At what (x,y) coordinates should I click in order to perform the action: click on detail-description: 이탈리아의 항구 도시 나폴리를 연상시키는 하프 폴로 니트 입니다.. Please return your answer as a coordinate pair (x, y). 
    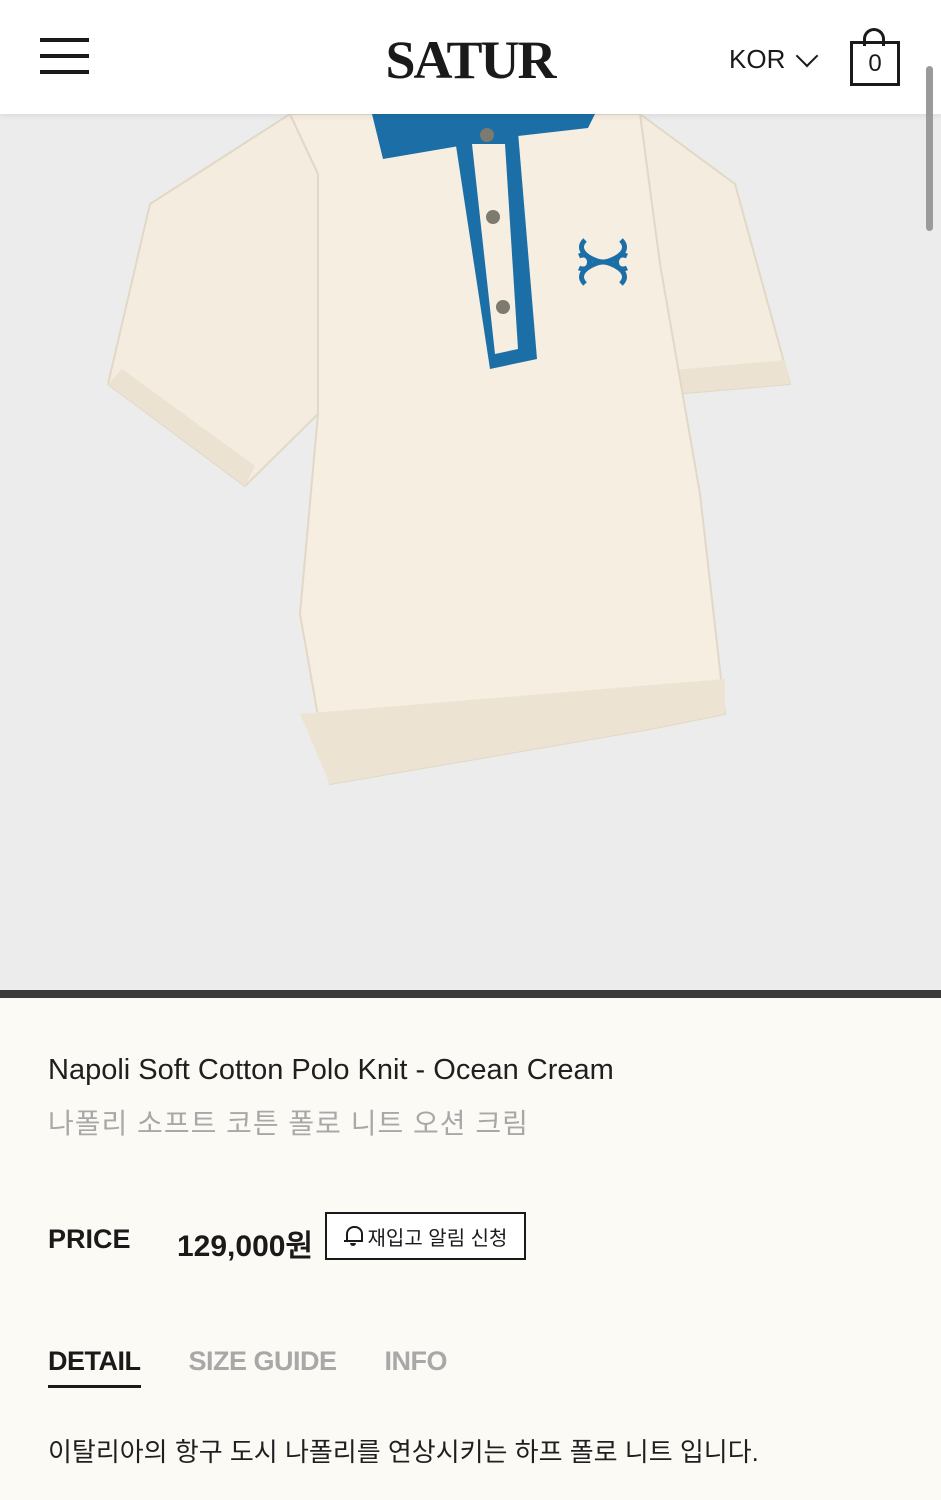
    Looking at the image, I should click on (403, 1452).